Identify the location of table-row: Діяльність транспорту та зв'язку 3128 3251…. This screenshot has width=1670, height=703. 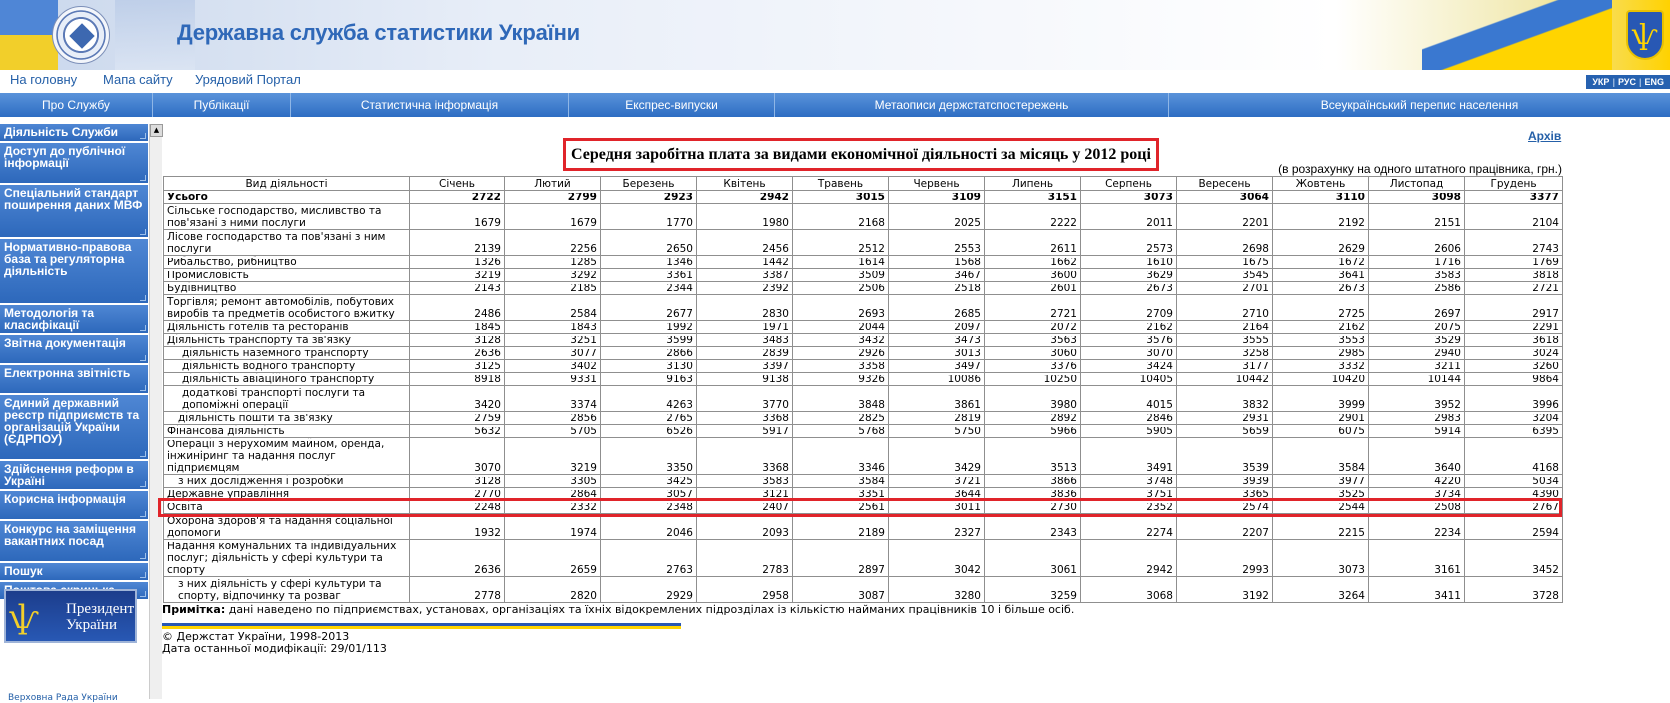
(863, 340).